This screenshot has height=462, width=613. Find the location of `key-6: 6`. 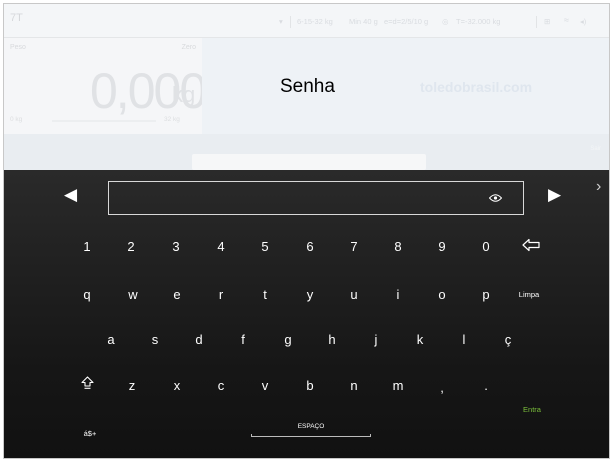

key-6: 6 is located at coordinates (310, 247).